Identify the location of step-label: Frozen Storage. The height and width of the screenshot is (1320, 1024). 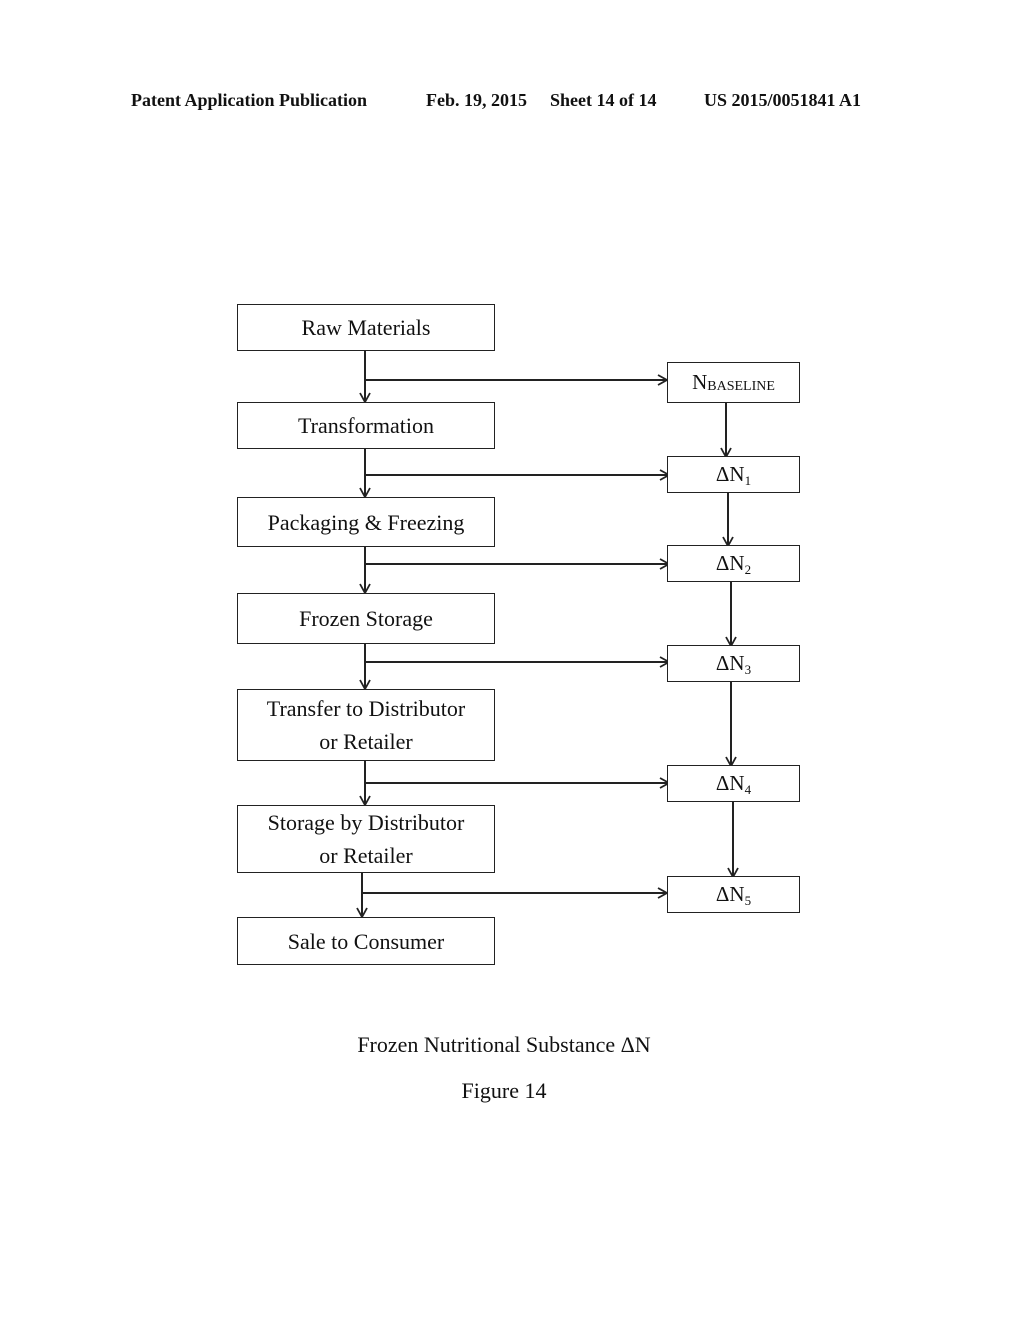
(366, 618).